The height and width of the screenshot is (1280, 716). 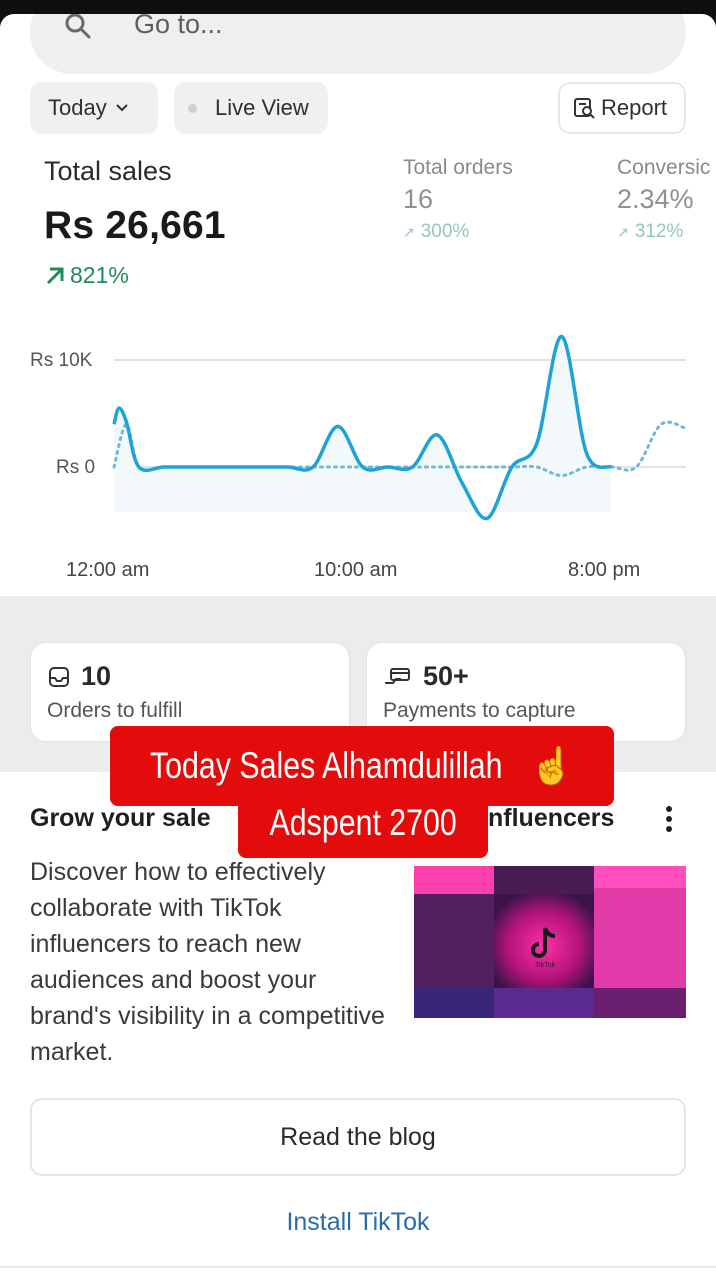 I want to click on tiktok-thumbnail-image: TikTok, so click(x=550, y=942).